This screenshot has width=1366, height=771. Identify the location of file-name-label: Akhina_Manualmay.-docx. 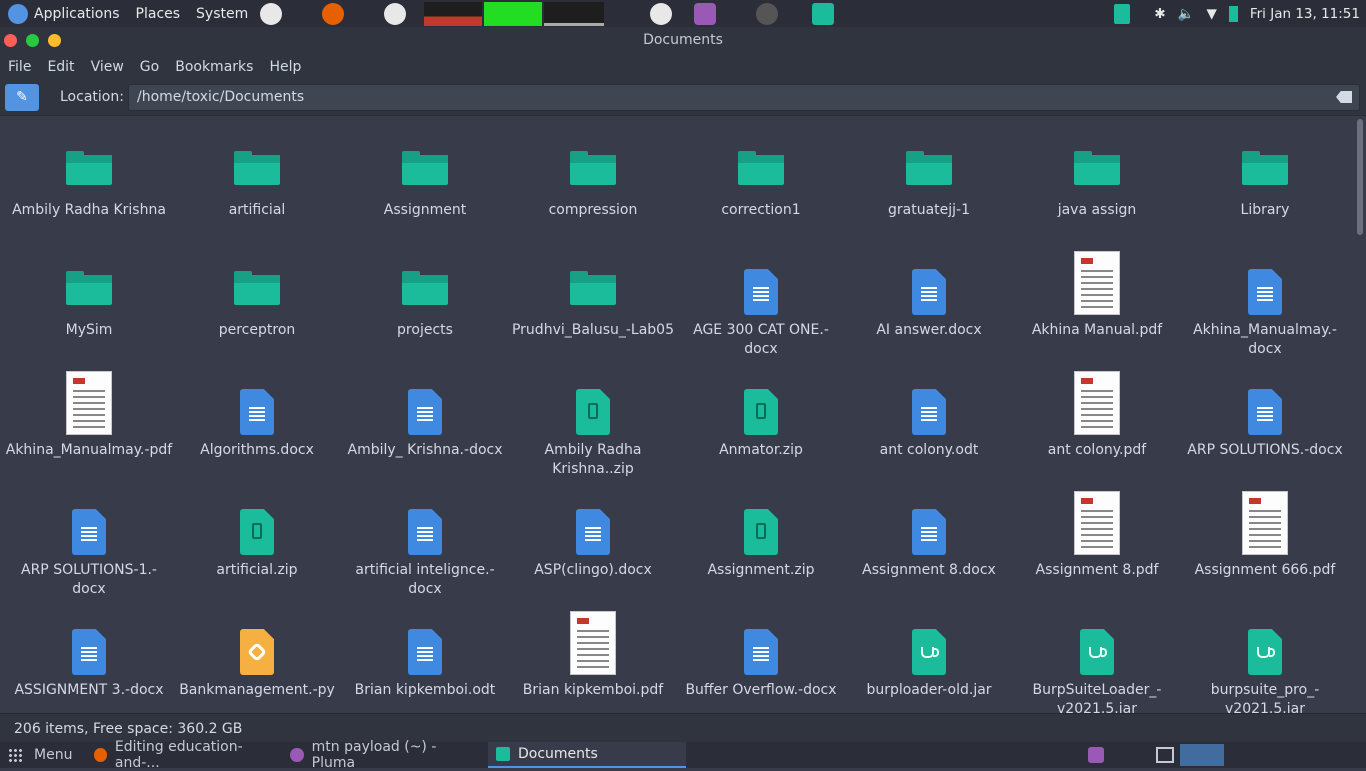
(1265, 339).